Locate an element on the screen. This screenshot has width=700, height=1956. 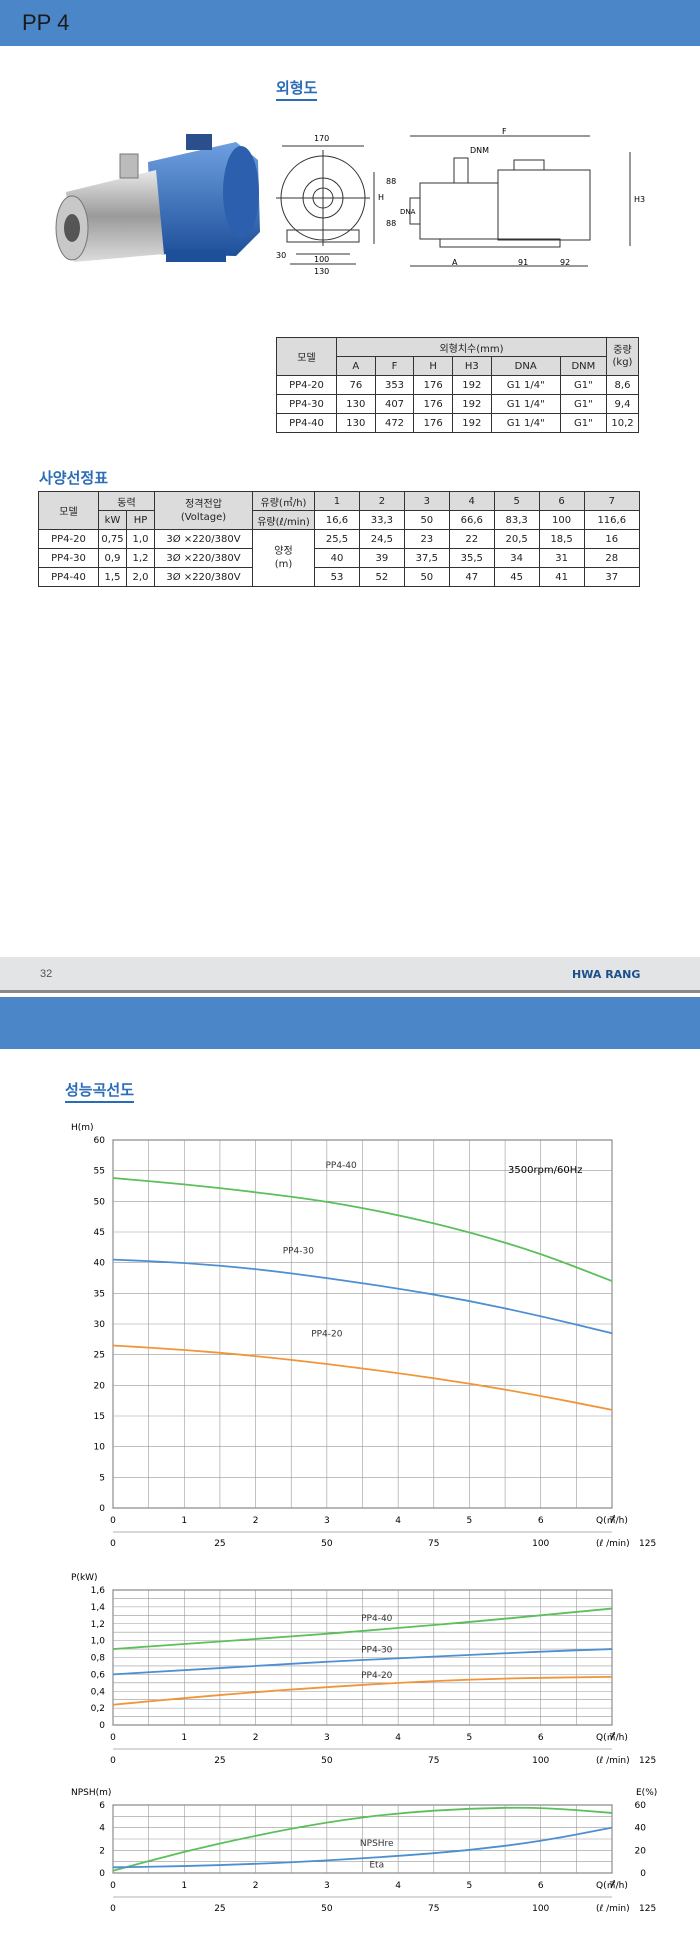
th-flow: 5 is located at coordinates (516, 501).